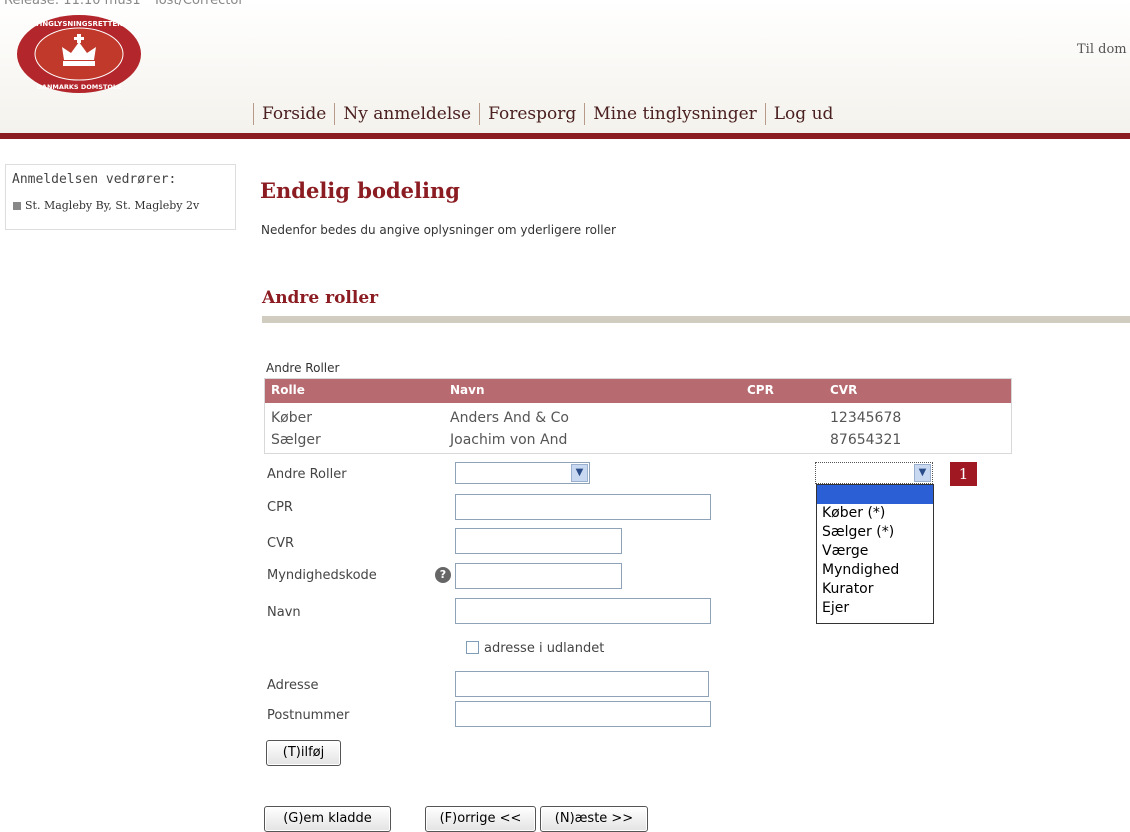 This screenshot has width=1130, height=832. What do you see at coordinates (875, 513) in the screenshot?
I see `dropdown-option-kober: Køber (*)` at bounding box center [875, 513].